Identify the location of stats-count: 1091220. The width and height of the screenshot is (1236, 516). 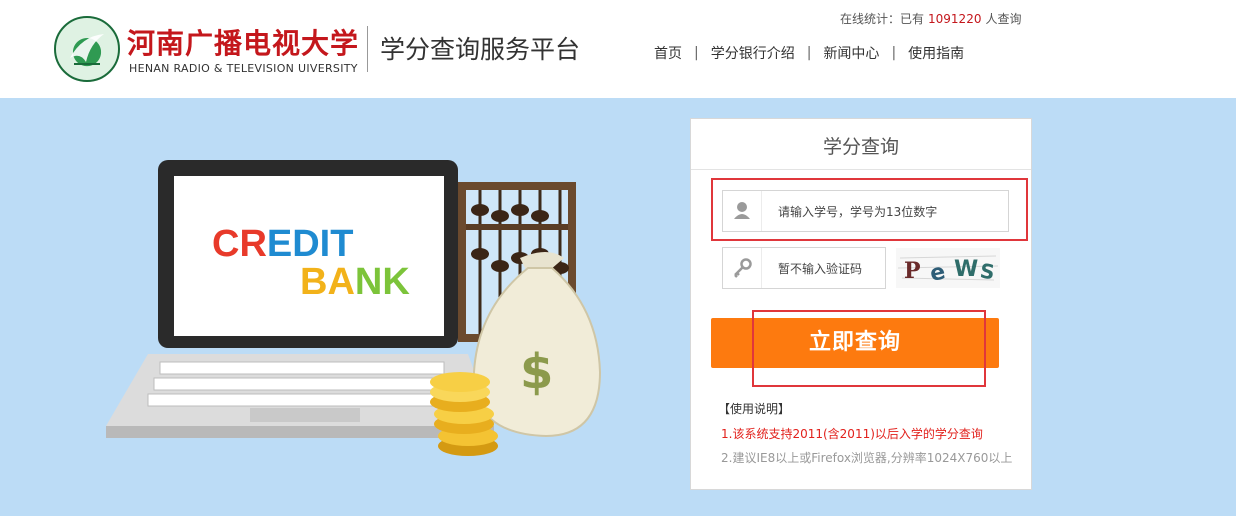
(955, 19).